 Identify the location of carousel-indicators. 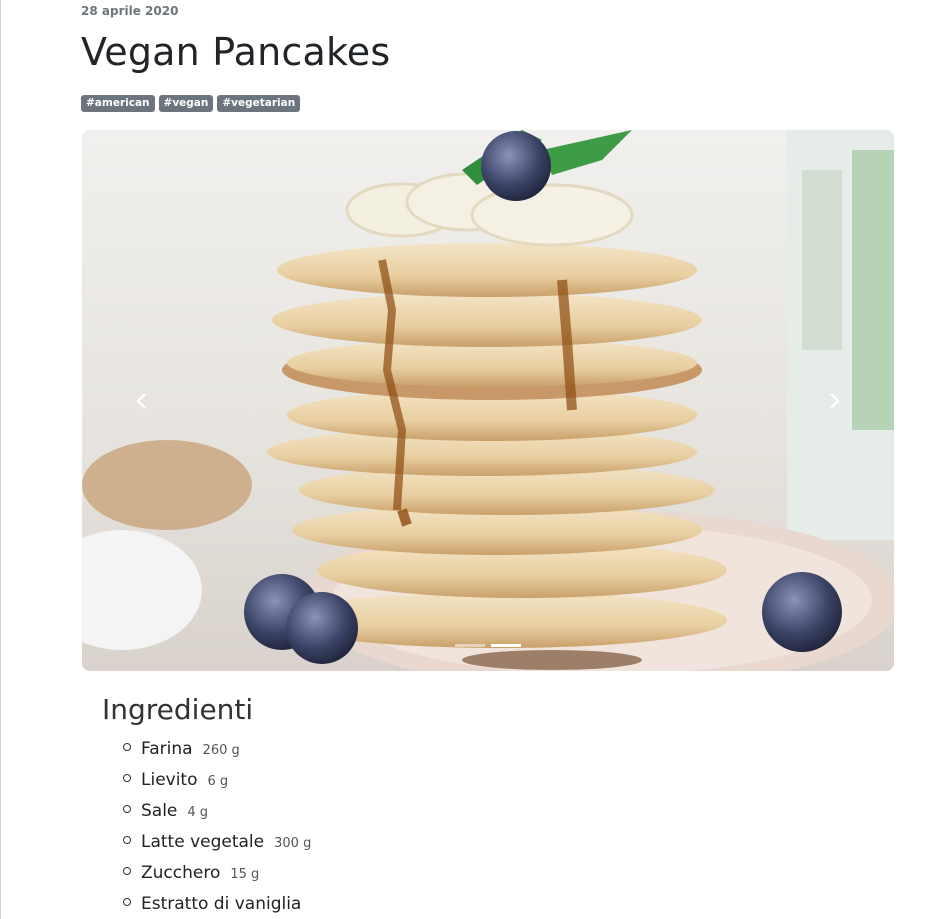
(488, 645).